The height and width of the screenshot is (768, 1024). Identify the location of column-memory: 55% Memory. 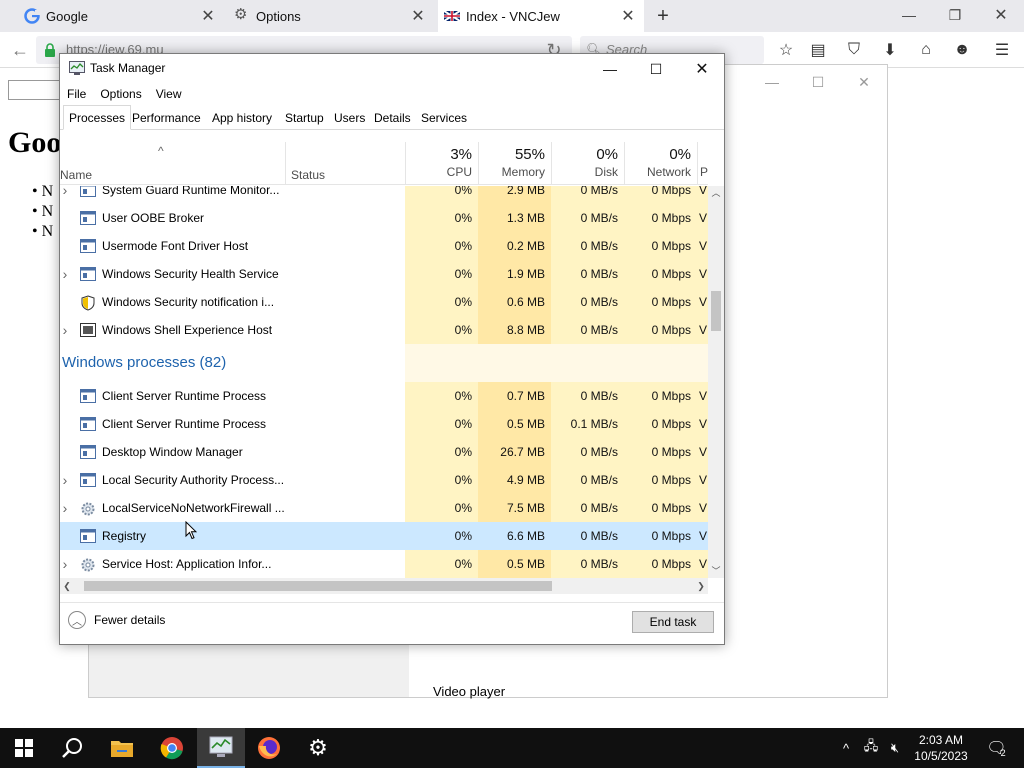
(514, 163).